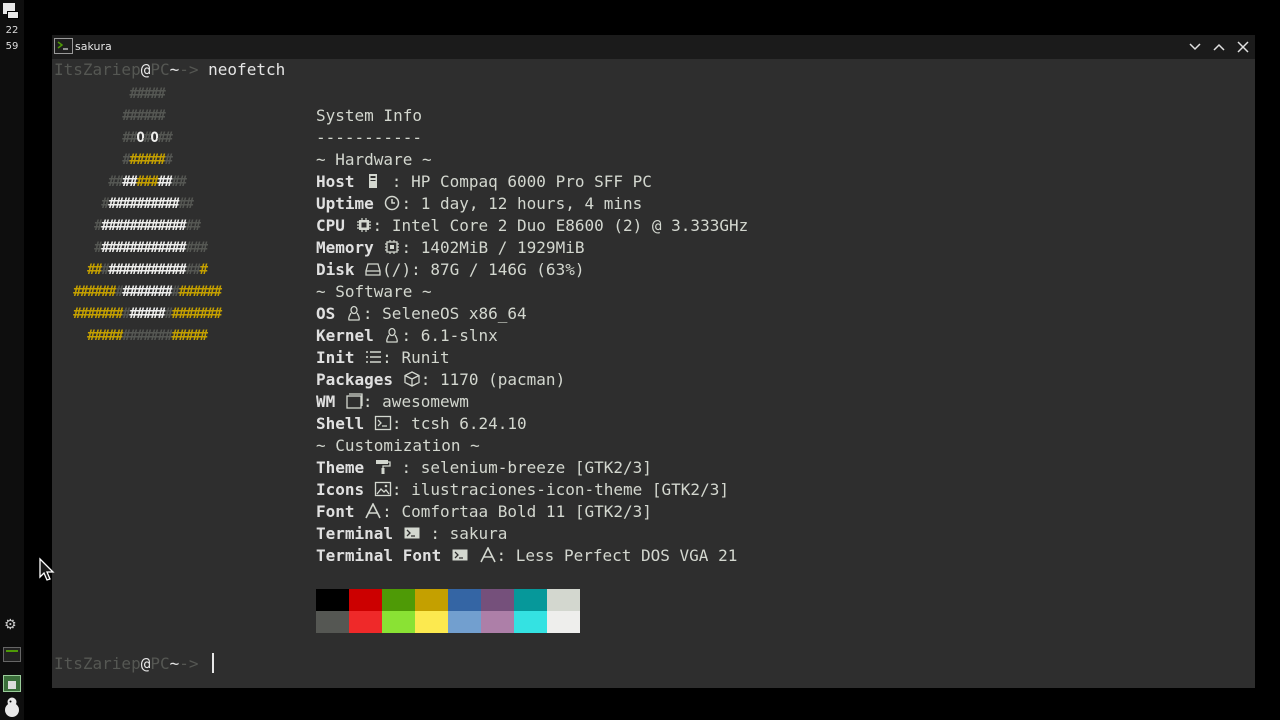 The height and width of the screenshot is (720, 1280). Describe the element at coordinates (517, 181) in the screenshot. I see `info-value: : HP Compaq 6000 Pro SFF PC` at that location.